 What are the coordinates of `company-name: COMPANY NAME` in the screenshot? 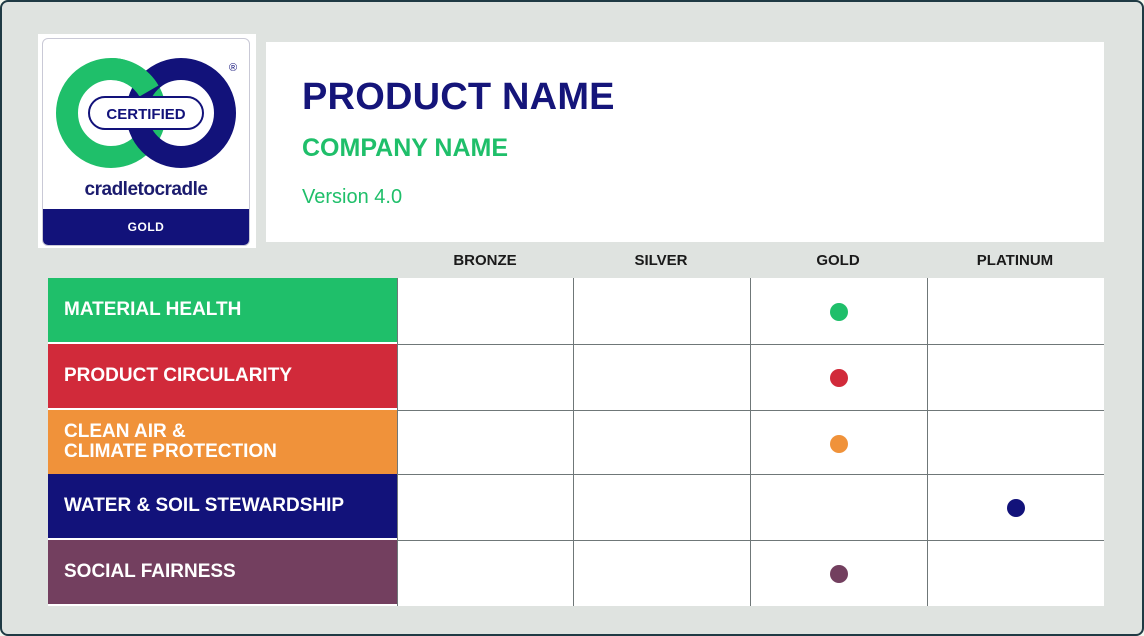 It's located at (405, 148).